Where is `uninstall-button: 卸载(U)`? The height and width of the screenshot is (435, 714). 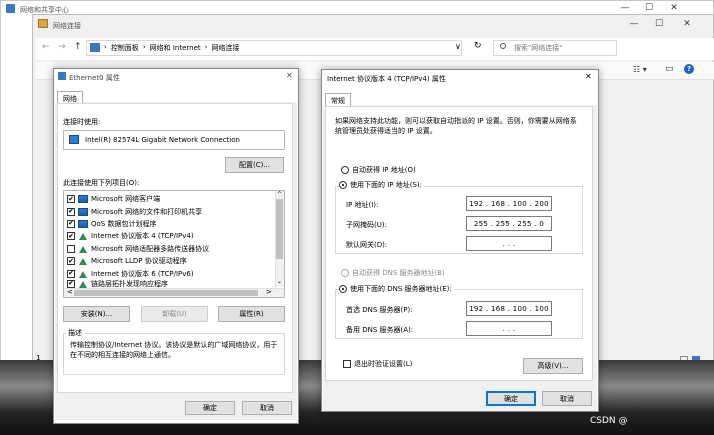
uninstall-button: 卸载(U) is located at coordinates (174, 314).